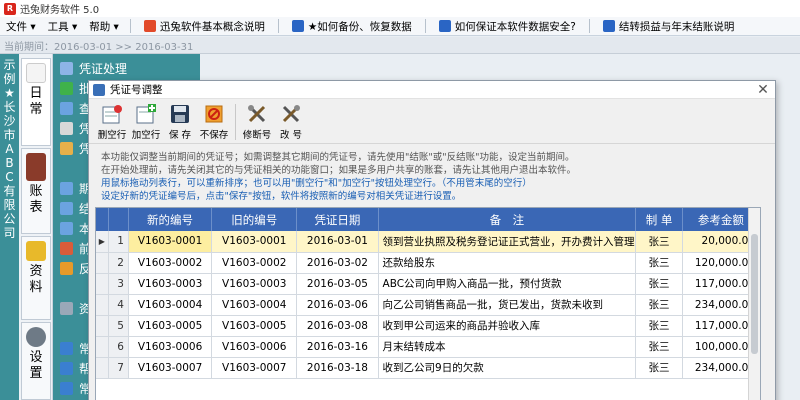 The height and width of the screenshot is (400, 800). I want to click on pen-icon, so click(66, 68).